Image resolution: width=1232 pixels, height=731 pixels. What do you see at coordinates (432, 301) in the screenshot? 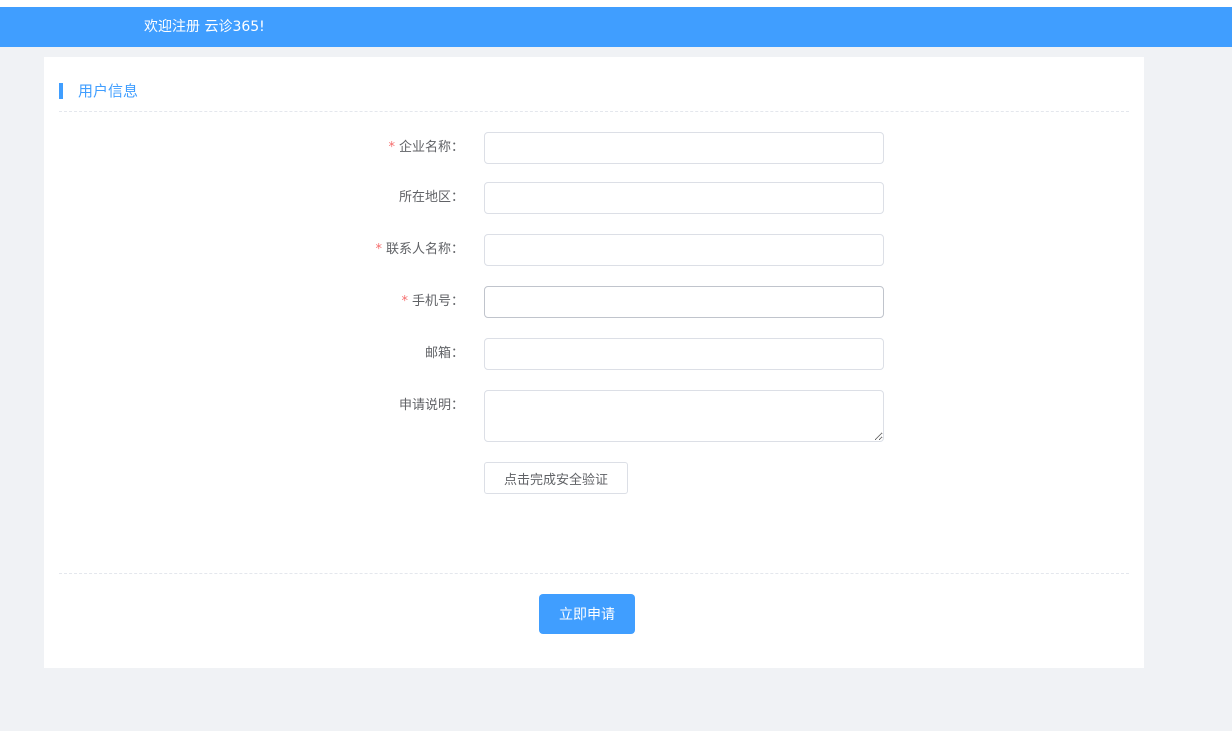
I see `phone-label: * 手机号：` at bounding box center [432, 301].